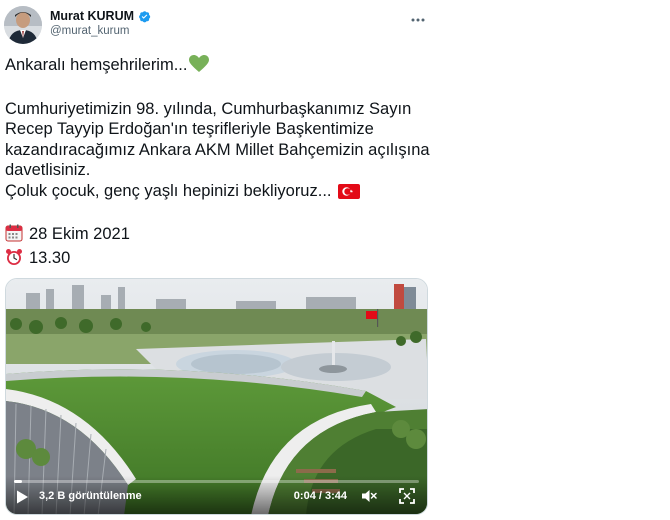  I want to click on progress-fill, so click(18, 481).